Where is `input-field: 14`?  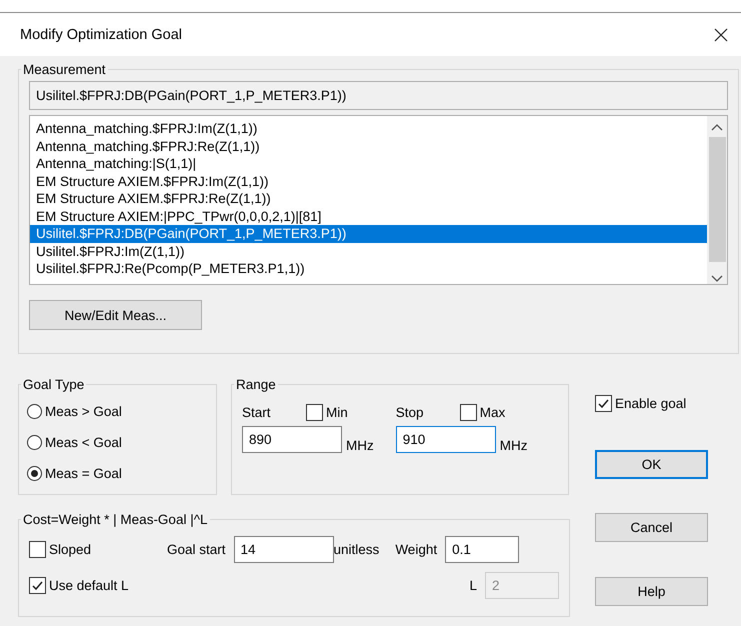 input-field: 14 is located at coordinates (284, 549).